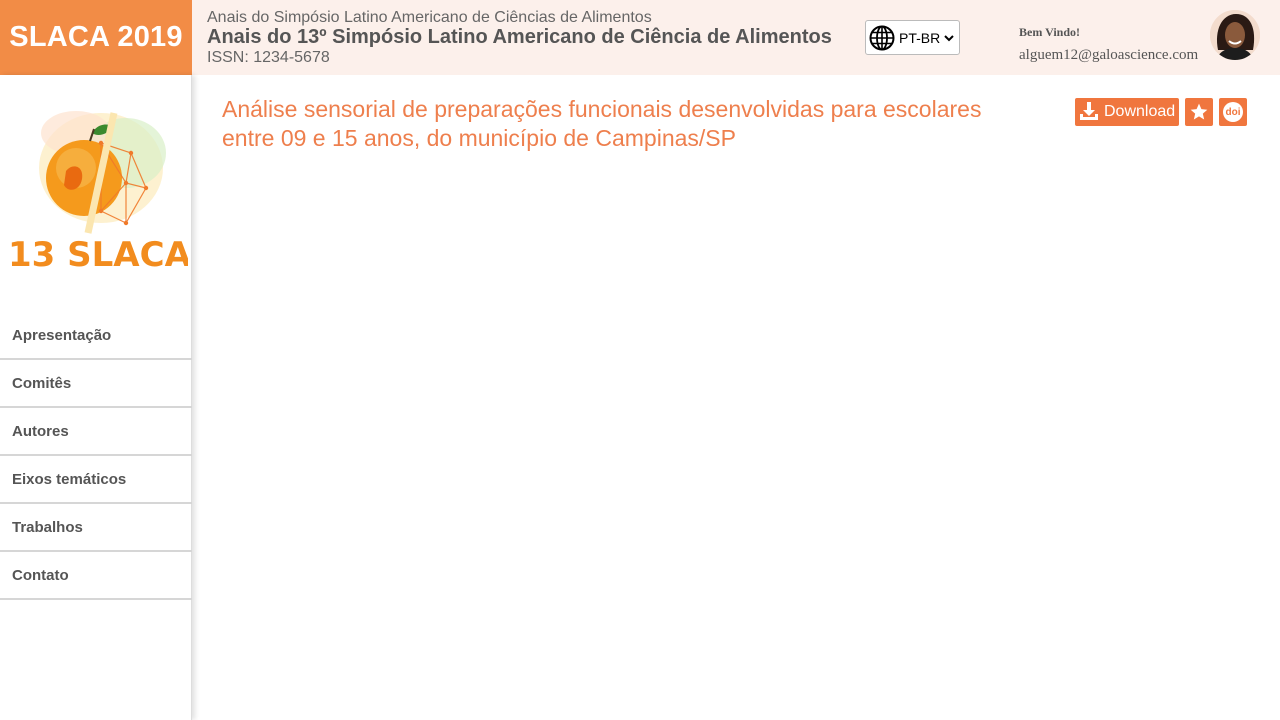 This screenshot has width=1280, height=720. Describe the element at coordinates (96, 576) in the screenshot. I see `sidebar-item-contato: Contato` at that location.